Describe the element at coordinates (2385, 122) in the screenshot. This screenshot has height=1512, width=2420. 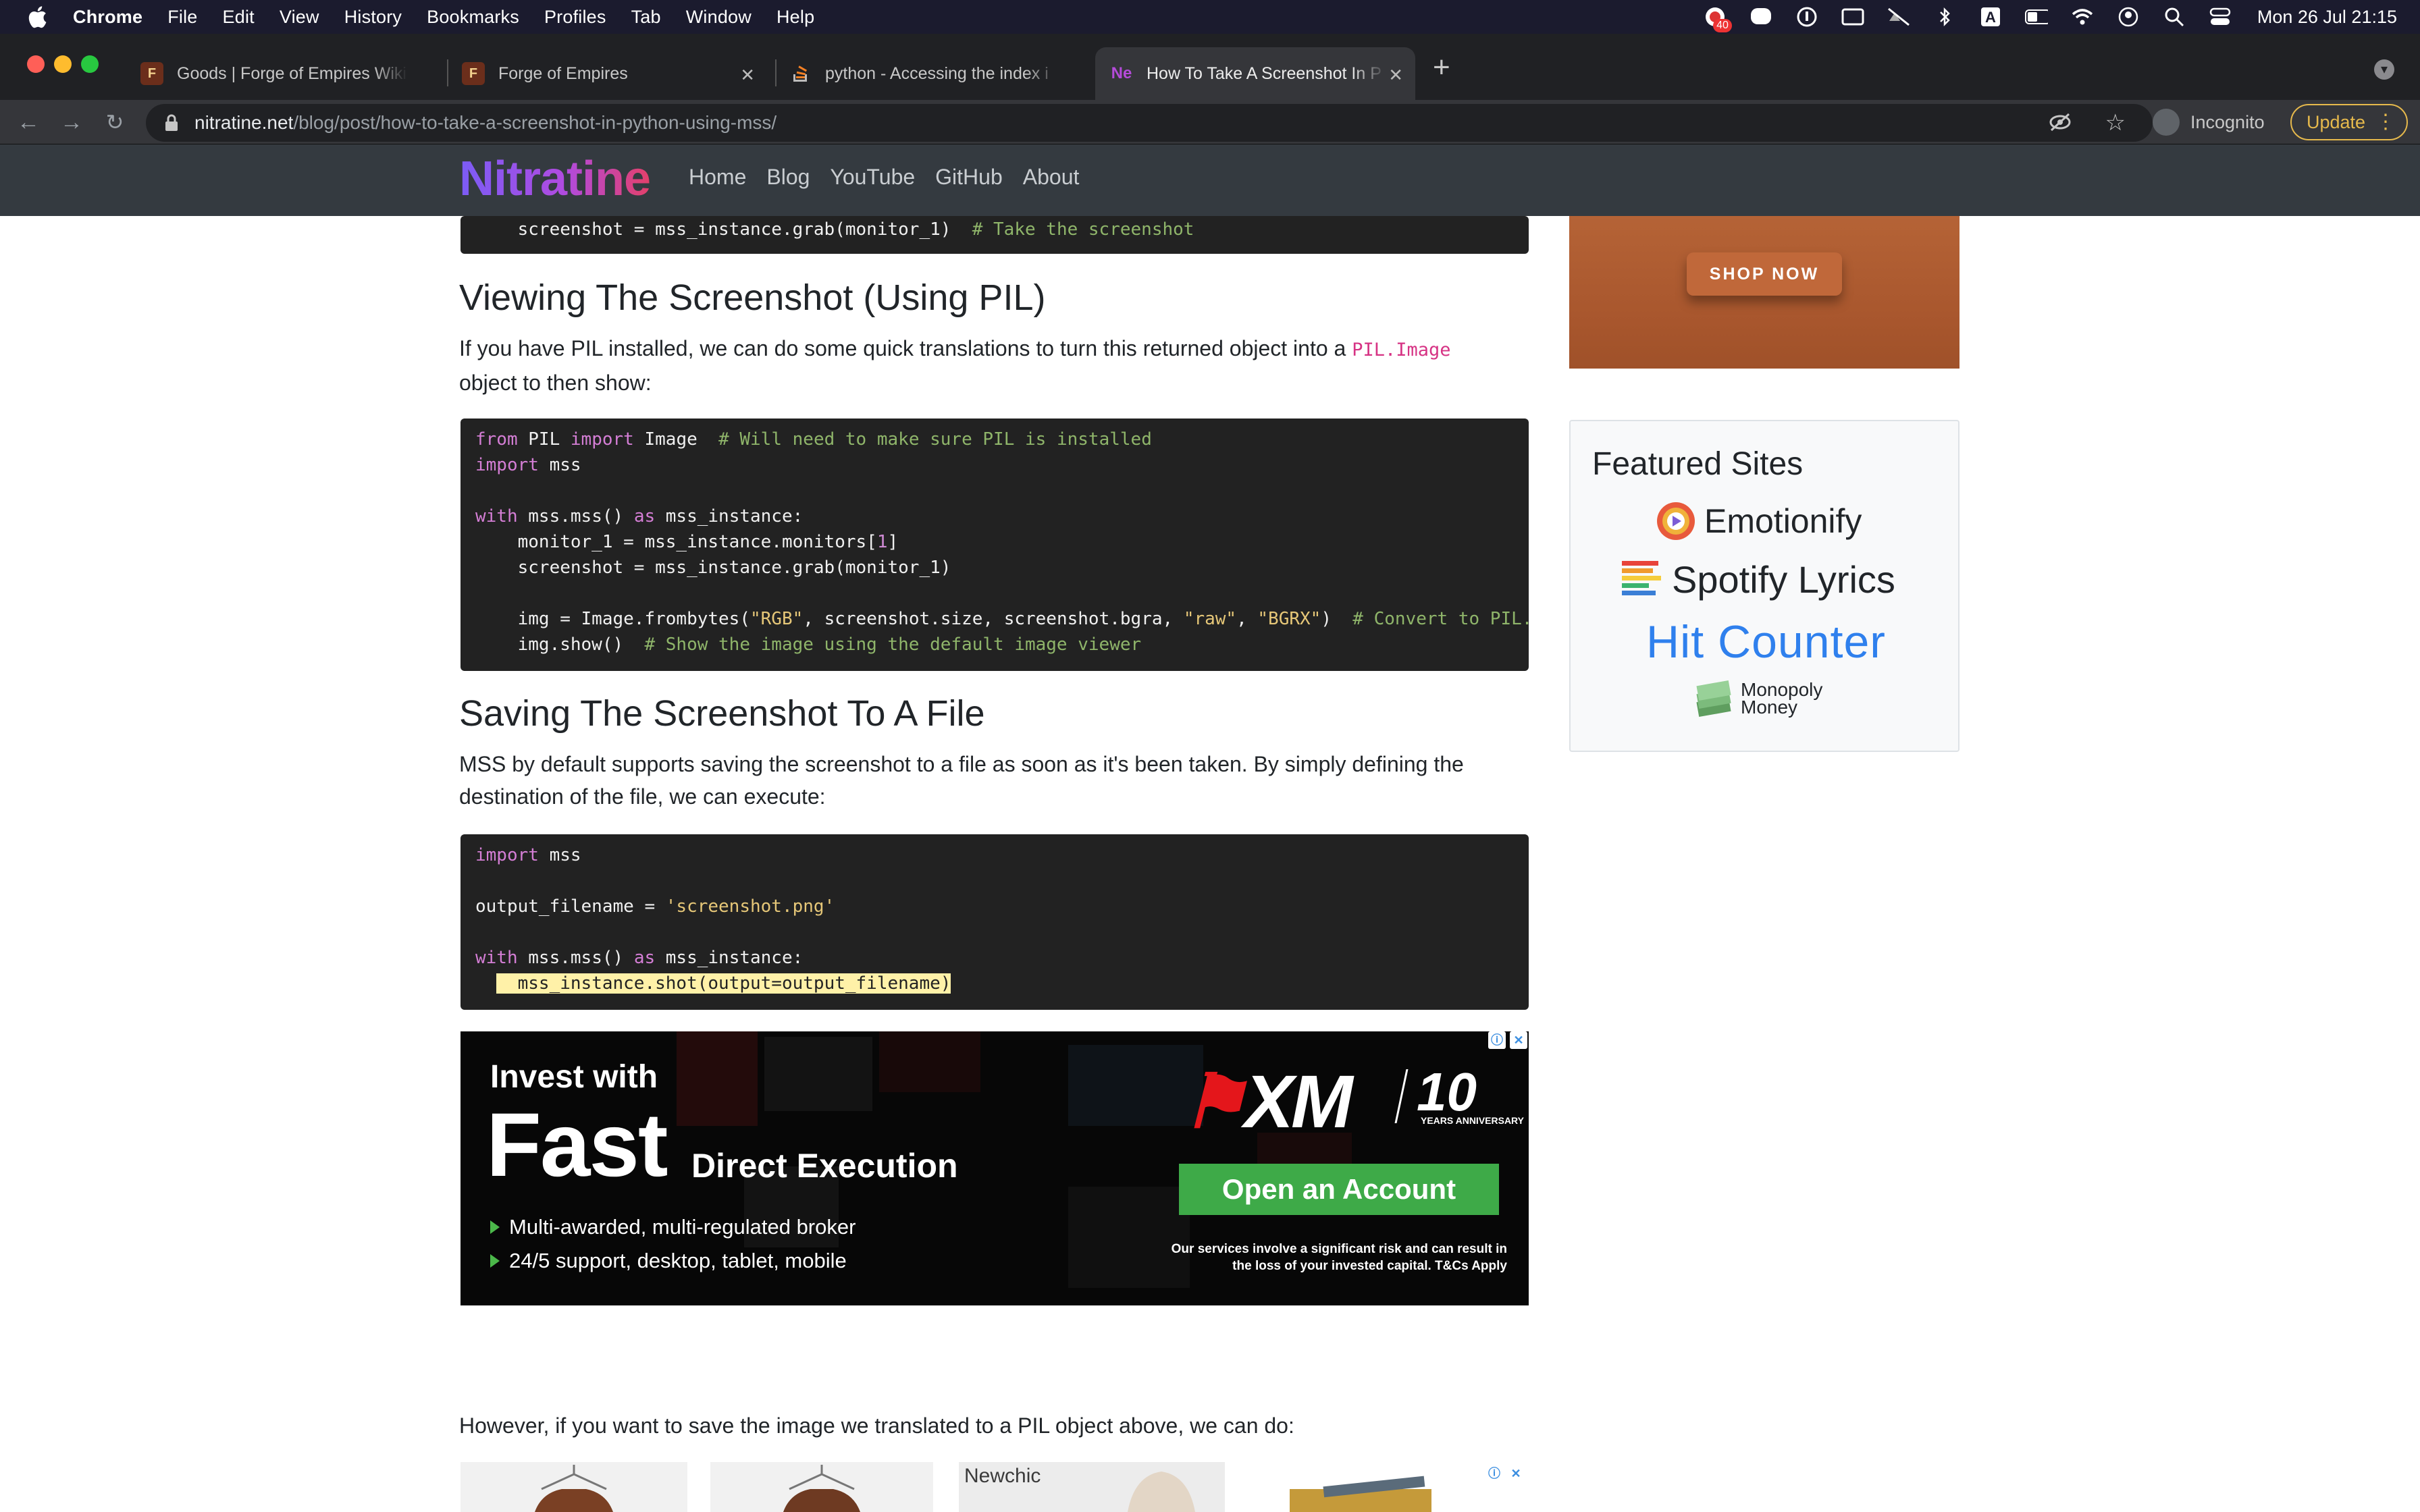
I see `more-menu-icon: ⋮` at that location.